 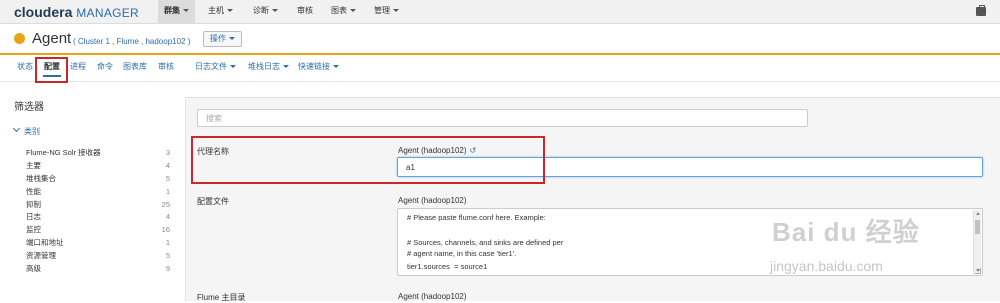 What do you see at coordinates (29, 107) in the screenshot?
I see `sidebar-title: 筛选器` at bounding box center [29, 107].